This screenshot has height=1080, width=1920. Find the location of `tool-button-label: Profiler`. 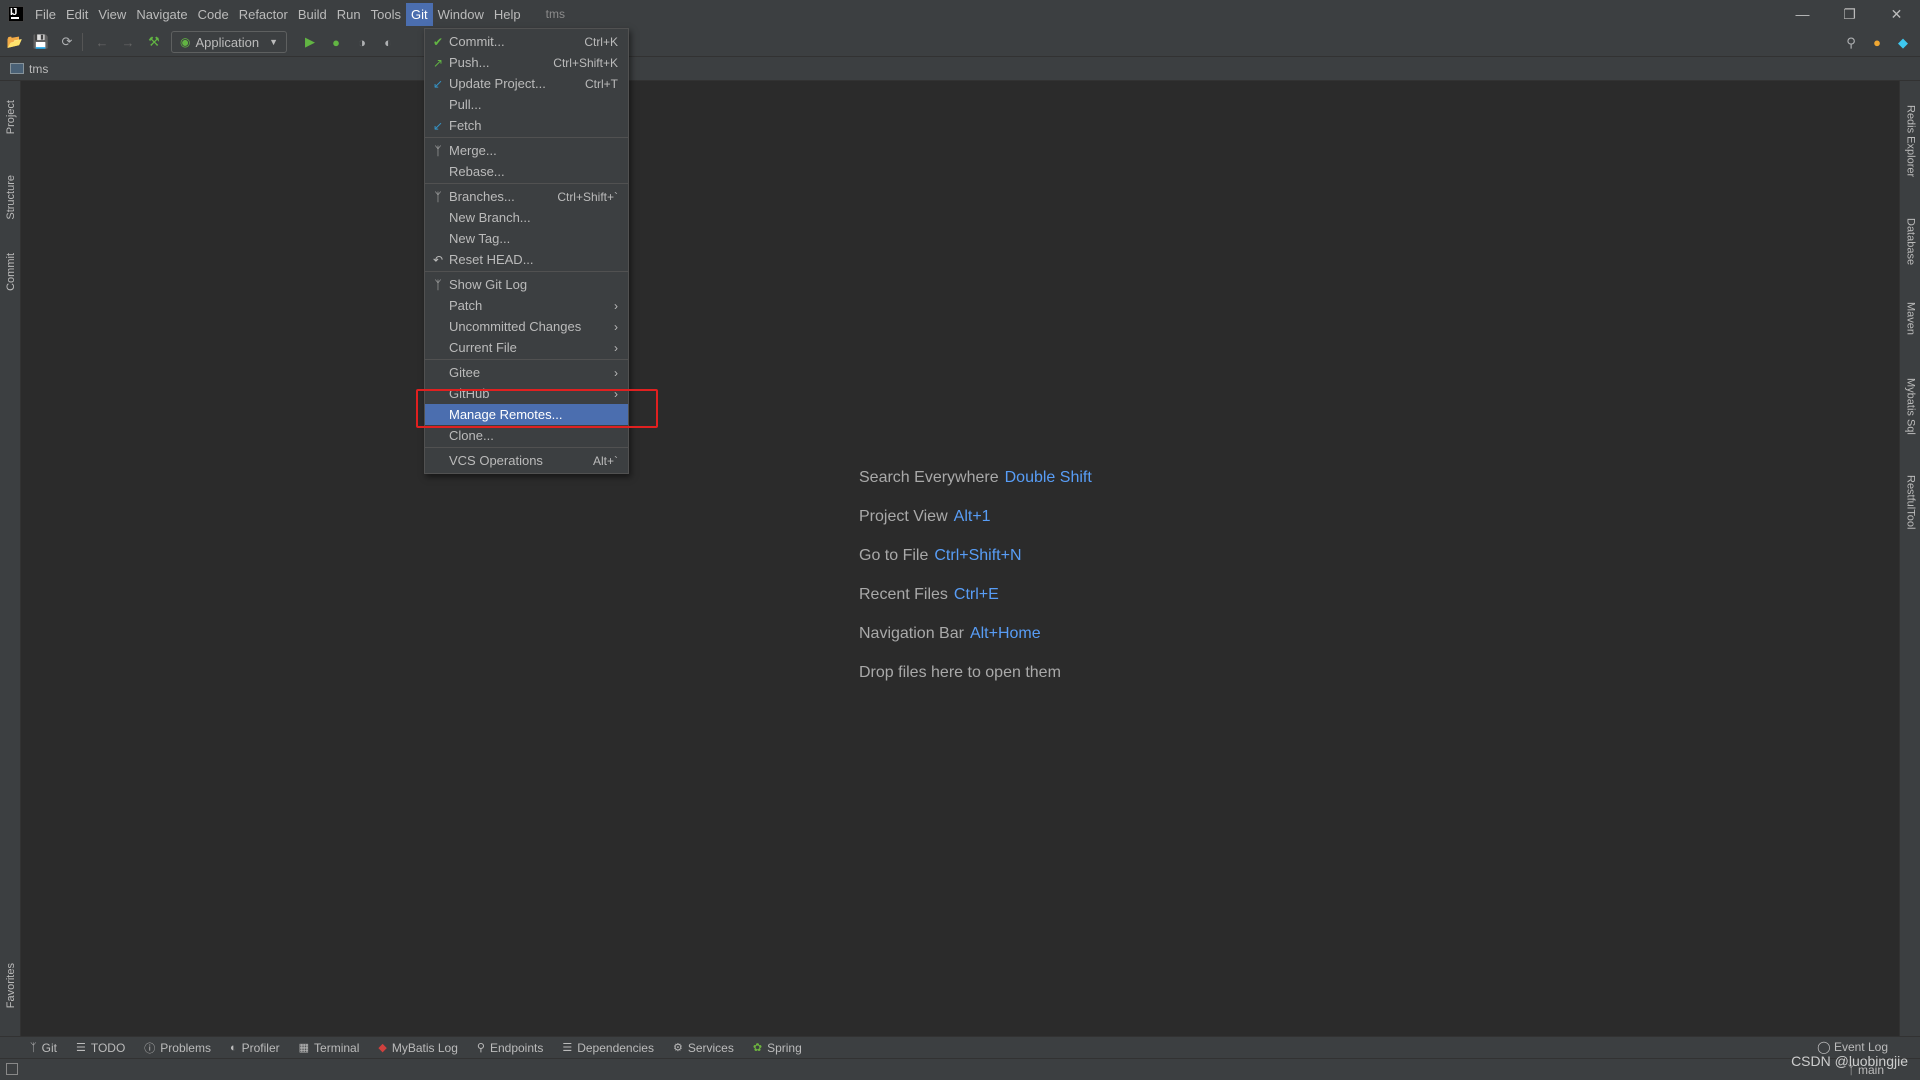

tool-button-label: Profiler is located at coordinates (260, 1047).